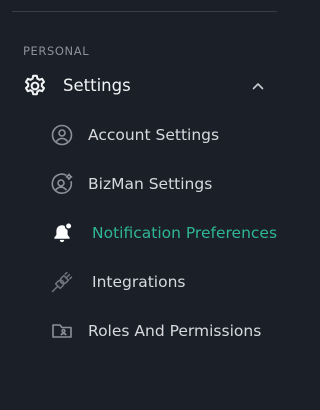  Describe the element at coordinates (258, 86) in the screenshot. I see `chevron-up-icon` at that location.